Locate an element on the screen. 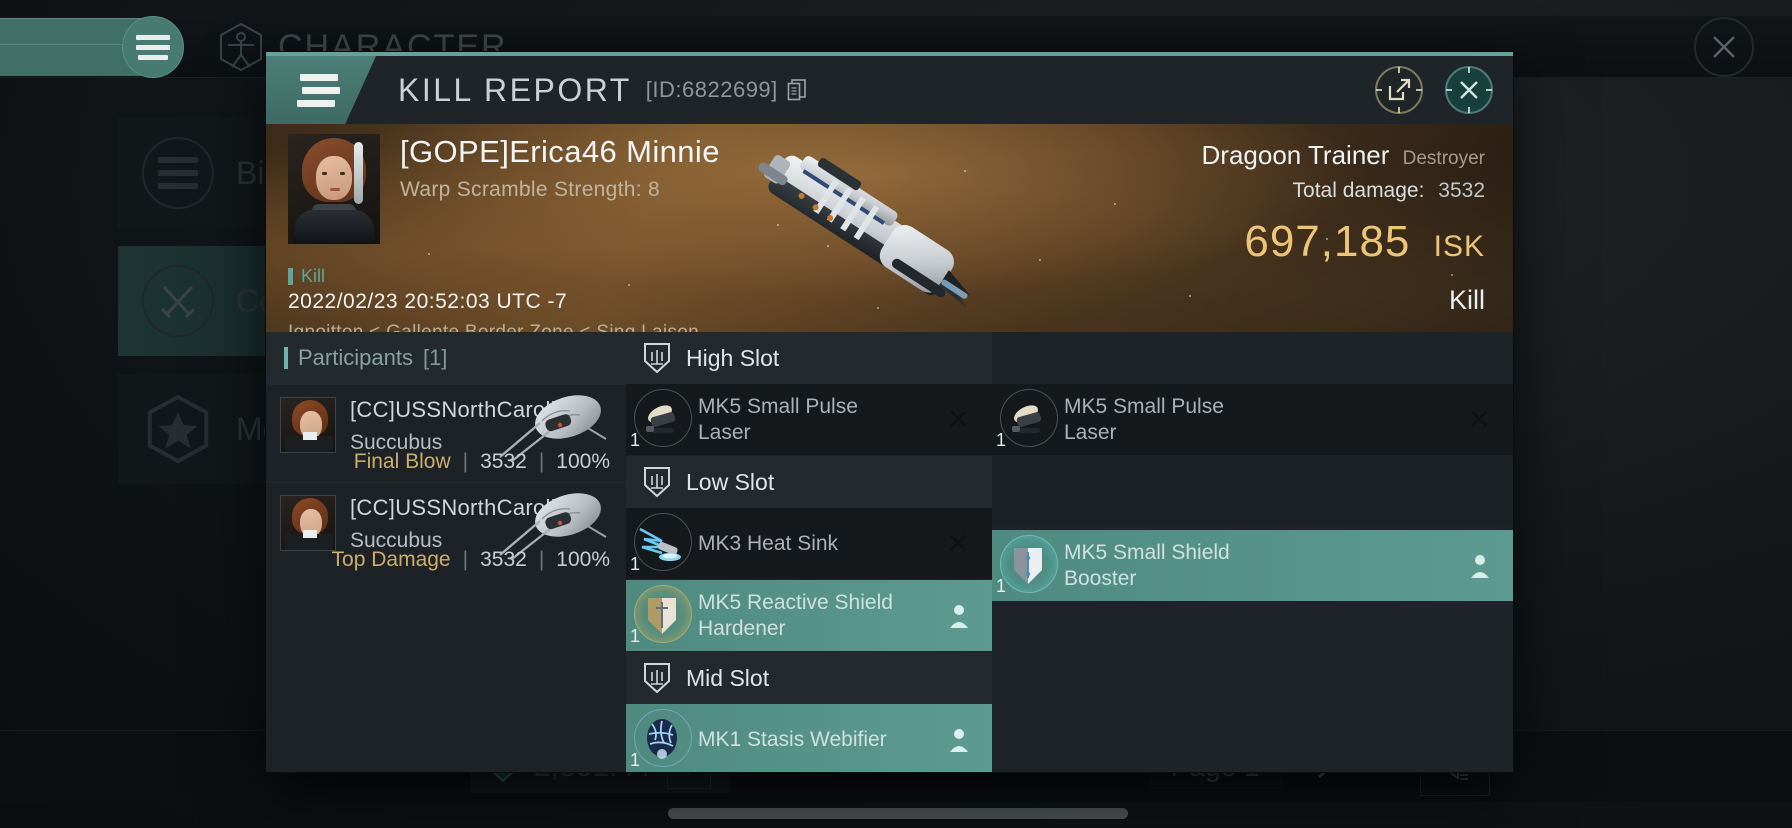 The height and width of the screenshot is (828, 1792). stasis-web-icon: 1 is located at coordinates (662, 738).